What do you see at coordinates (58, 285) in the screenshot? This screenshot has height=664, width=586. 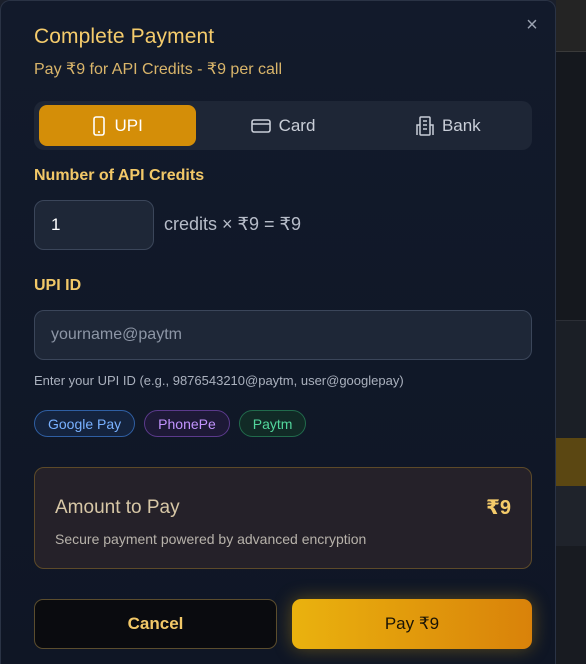 I see `upi-id-label: UPI ID` at bounding box center [58, 285].